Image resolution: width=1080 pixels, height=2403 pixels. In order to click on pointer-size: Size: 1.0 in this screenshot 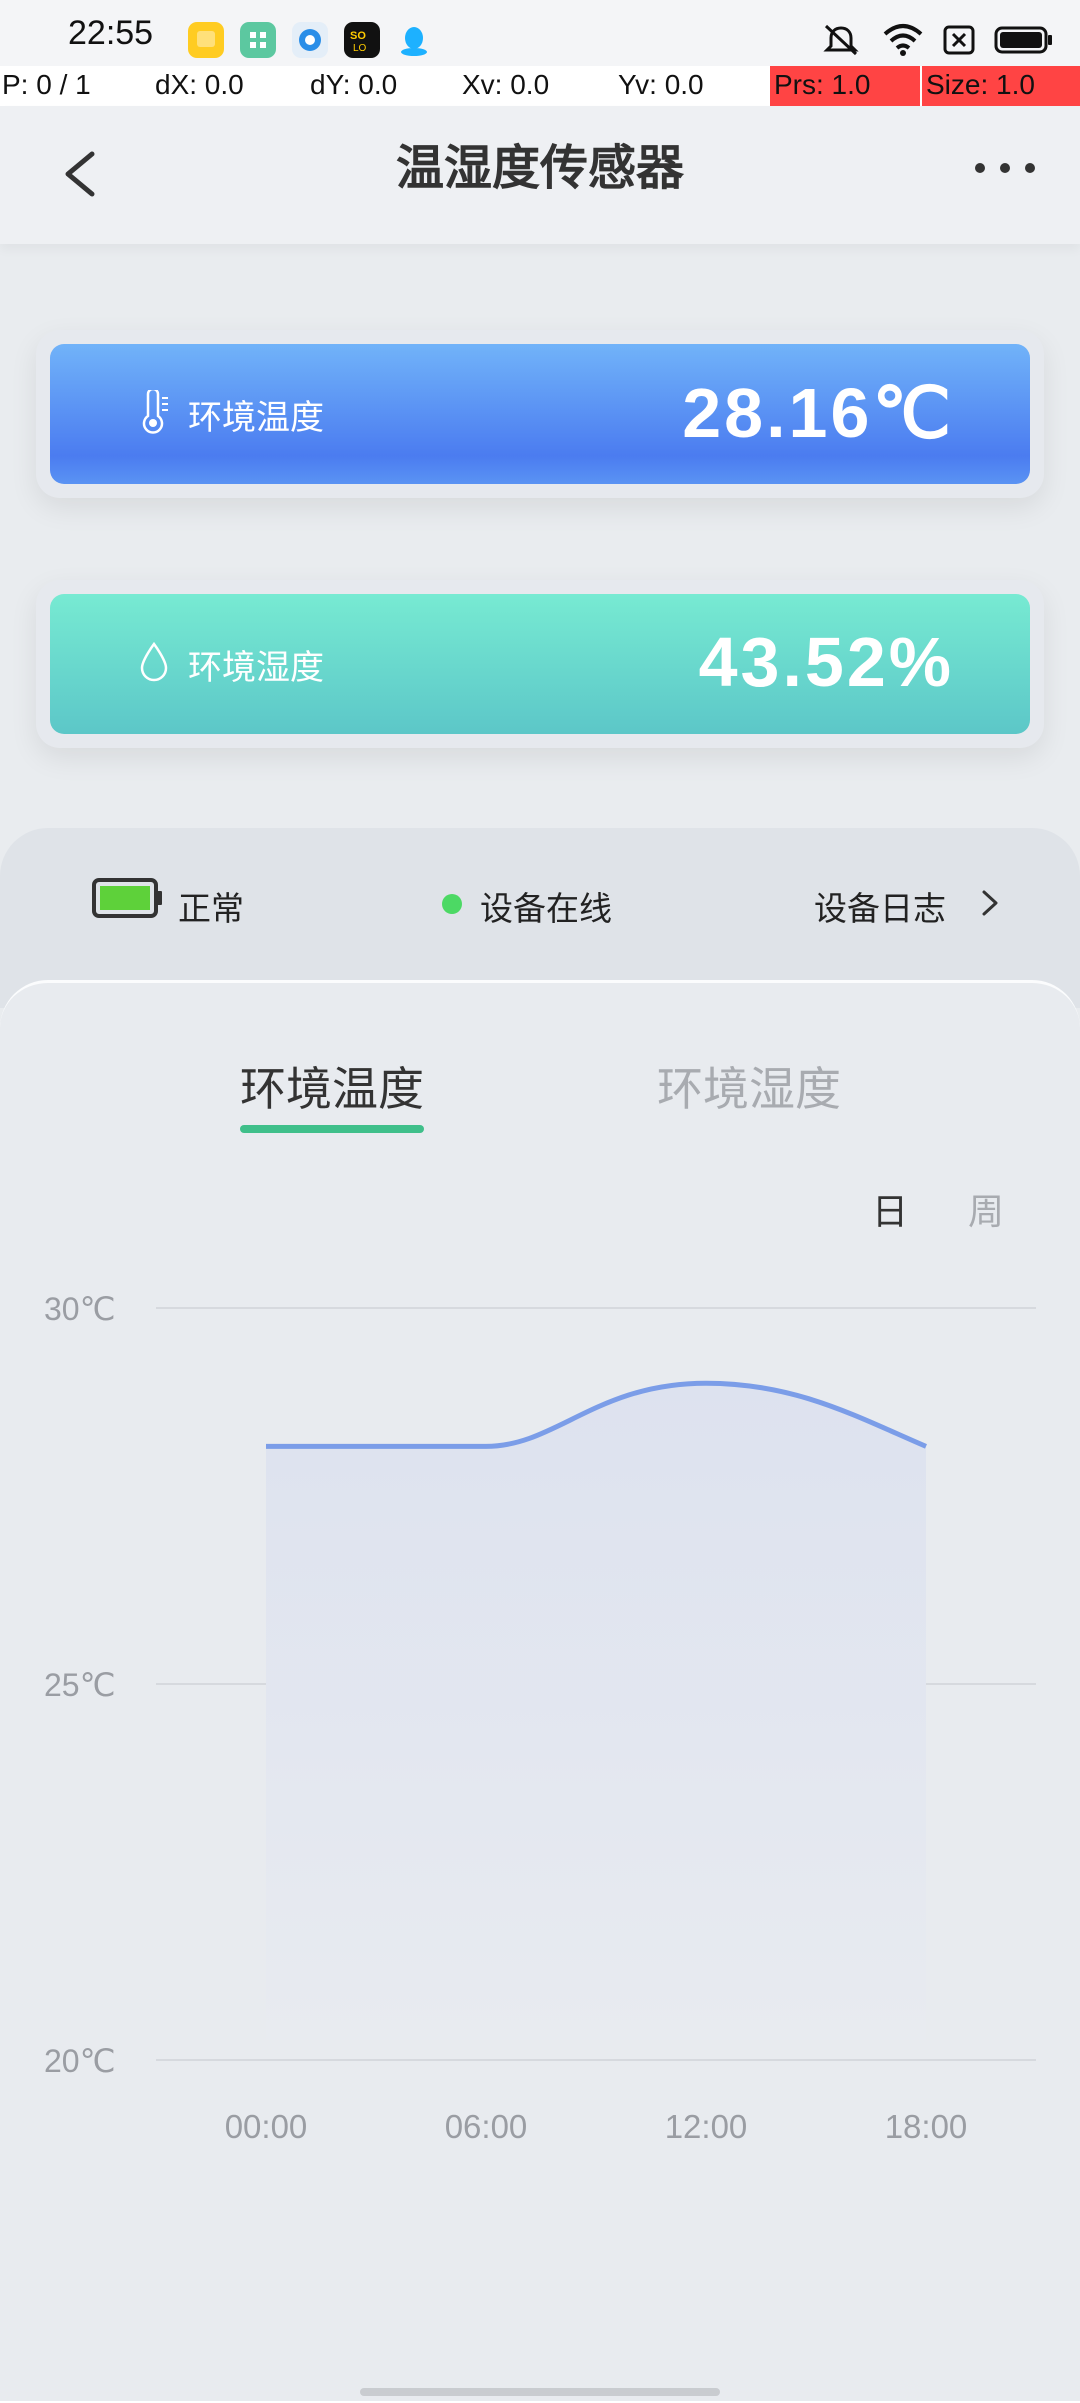, I will do `click(1001, 86)`.